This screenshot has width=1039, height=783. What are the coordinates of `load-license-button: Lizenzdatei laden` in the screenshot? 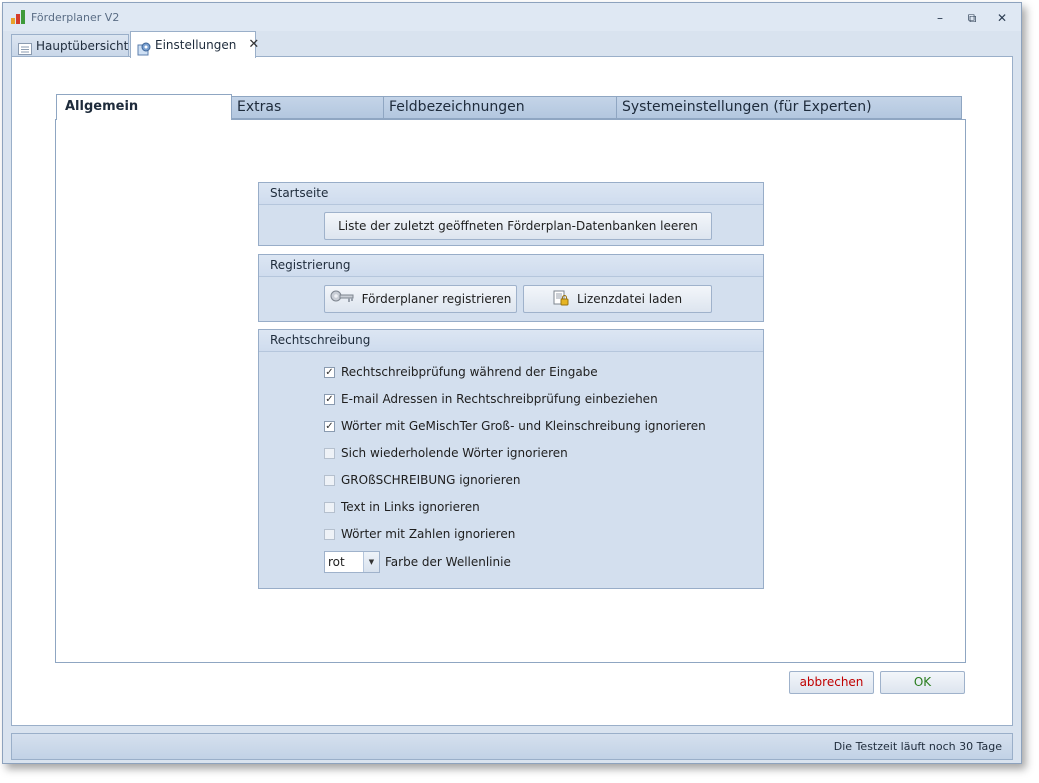 It's located at (617, 299).